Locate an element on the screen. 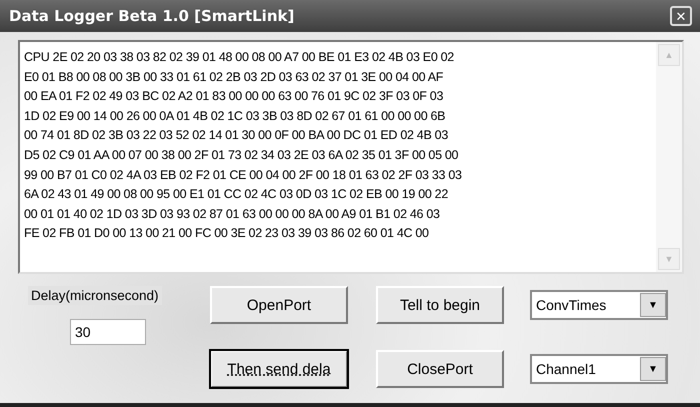 The width and height of the screenshot is (700, 407). window-title: Data Logger Beta 1.0 [SmartLink] is located at coordinates (151, 16).